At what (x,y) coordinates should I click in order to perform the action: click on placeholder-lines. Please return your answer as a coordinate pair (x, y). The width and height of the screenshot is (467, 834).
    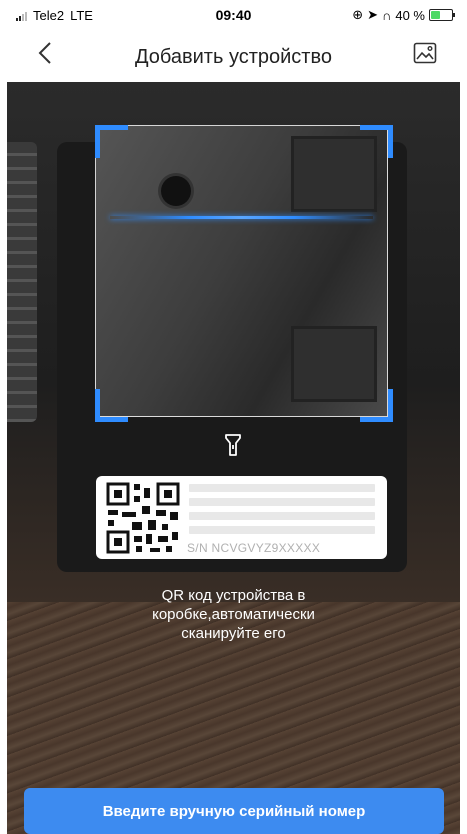
    Looking at the image, I should click on (282, 512).